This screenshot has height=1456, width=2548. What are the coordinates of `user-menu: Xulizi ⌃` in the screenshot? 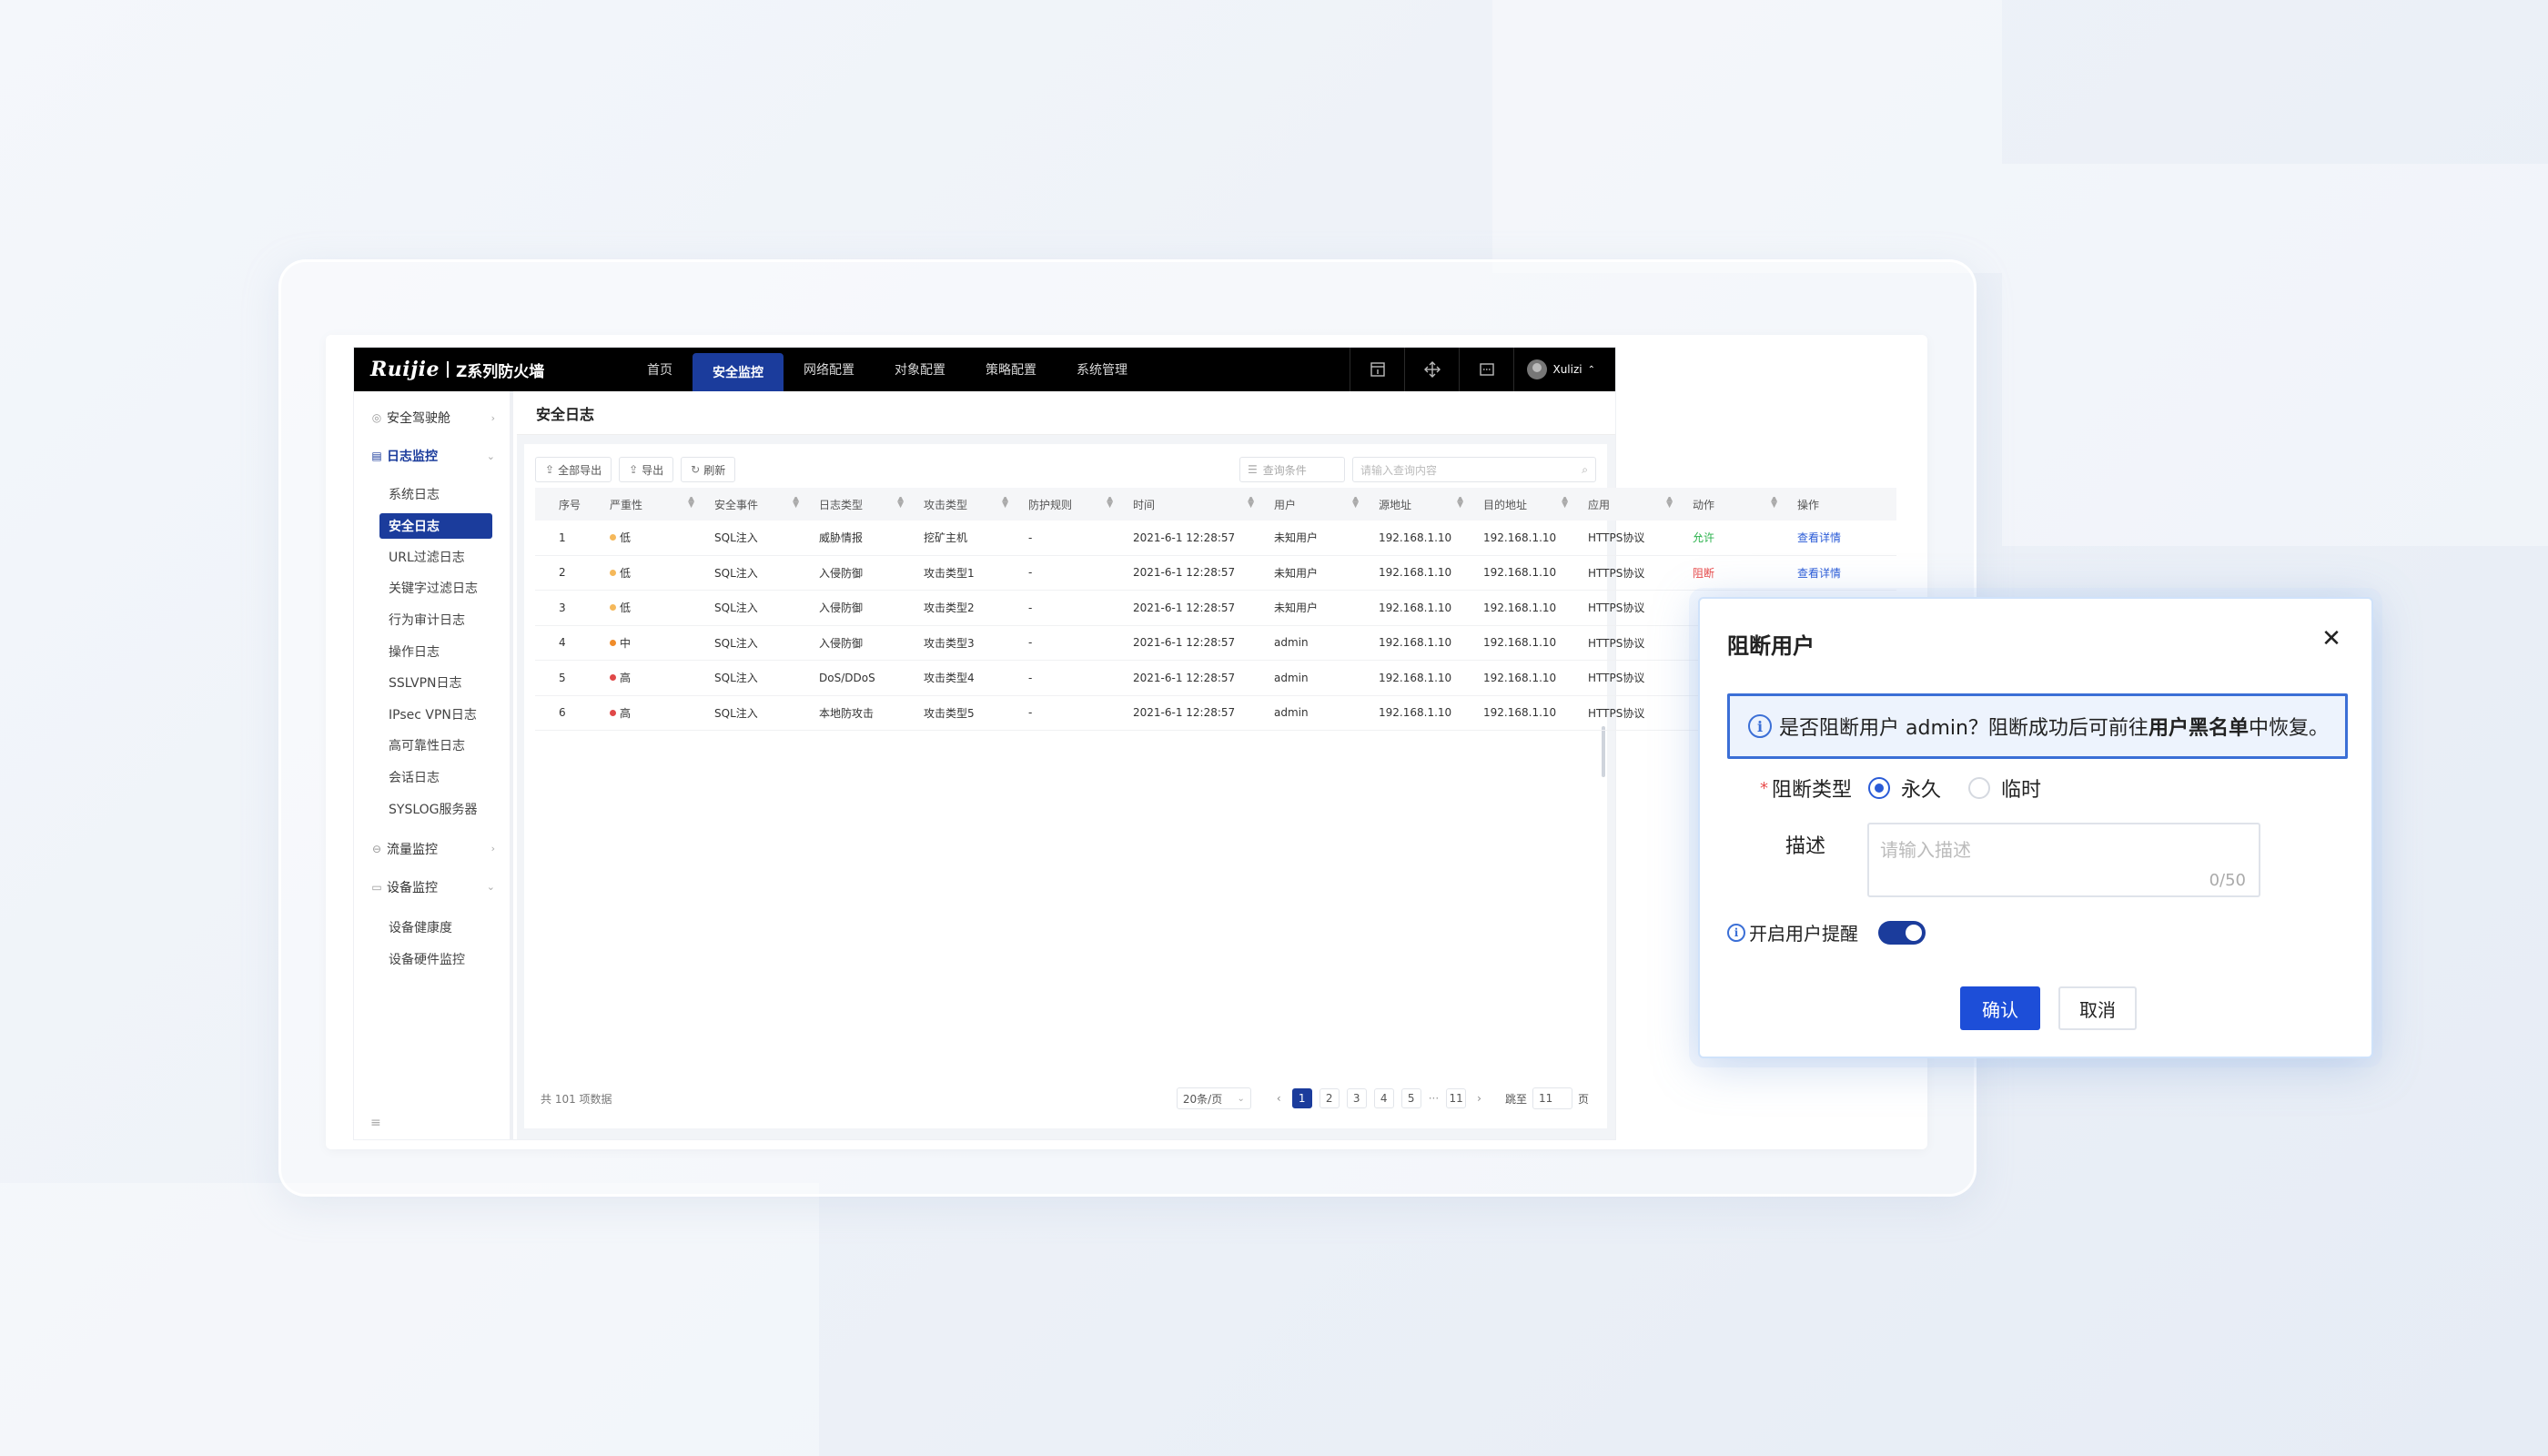 It's located at (1564, 370).